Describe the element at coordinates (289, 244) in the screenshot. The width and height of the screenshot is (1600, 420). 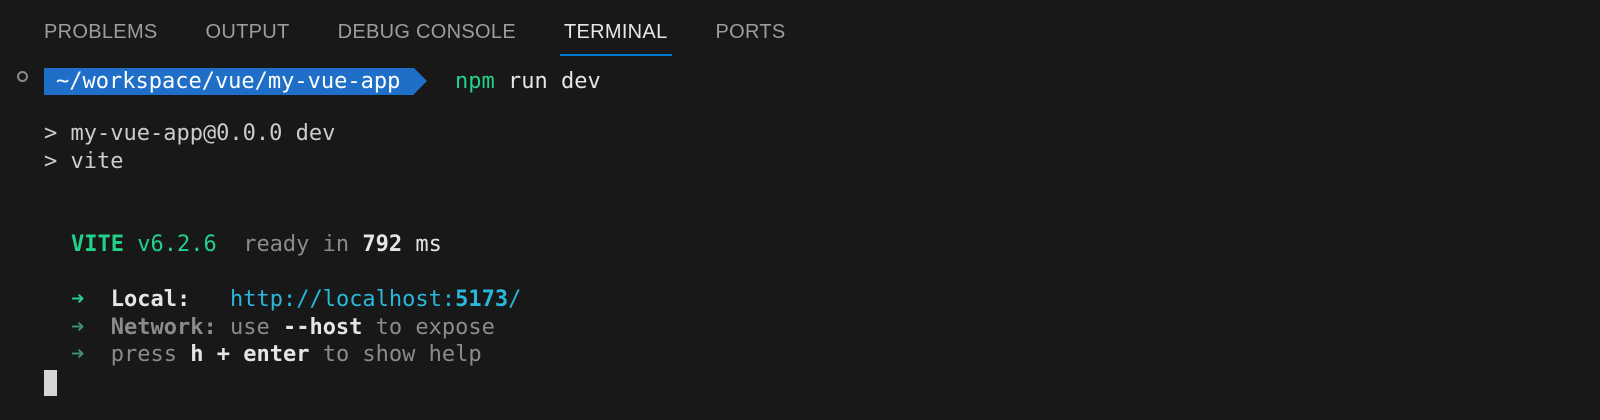
I see `ready-prefix: ready in` at that location.